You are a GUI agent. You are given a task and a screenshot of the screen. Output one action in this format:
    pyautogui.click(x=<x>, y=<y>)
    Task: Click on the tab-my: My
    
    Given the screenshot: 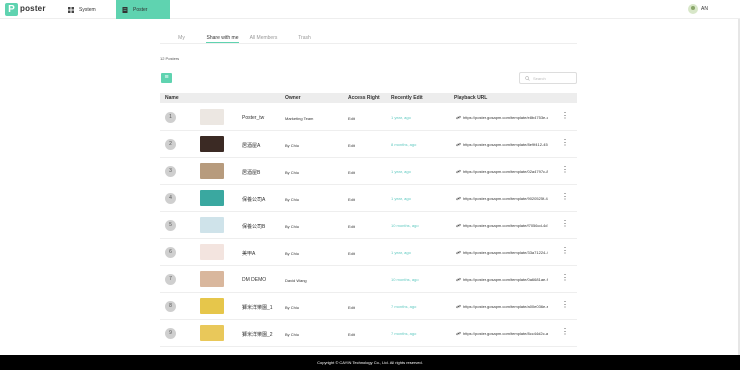 What is the action you would take?
    pyautogui.click(x=181, y=39)
    